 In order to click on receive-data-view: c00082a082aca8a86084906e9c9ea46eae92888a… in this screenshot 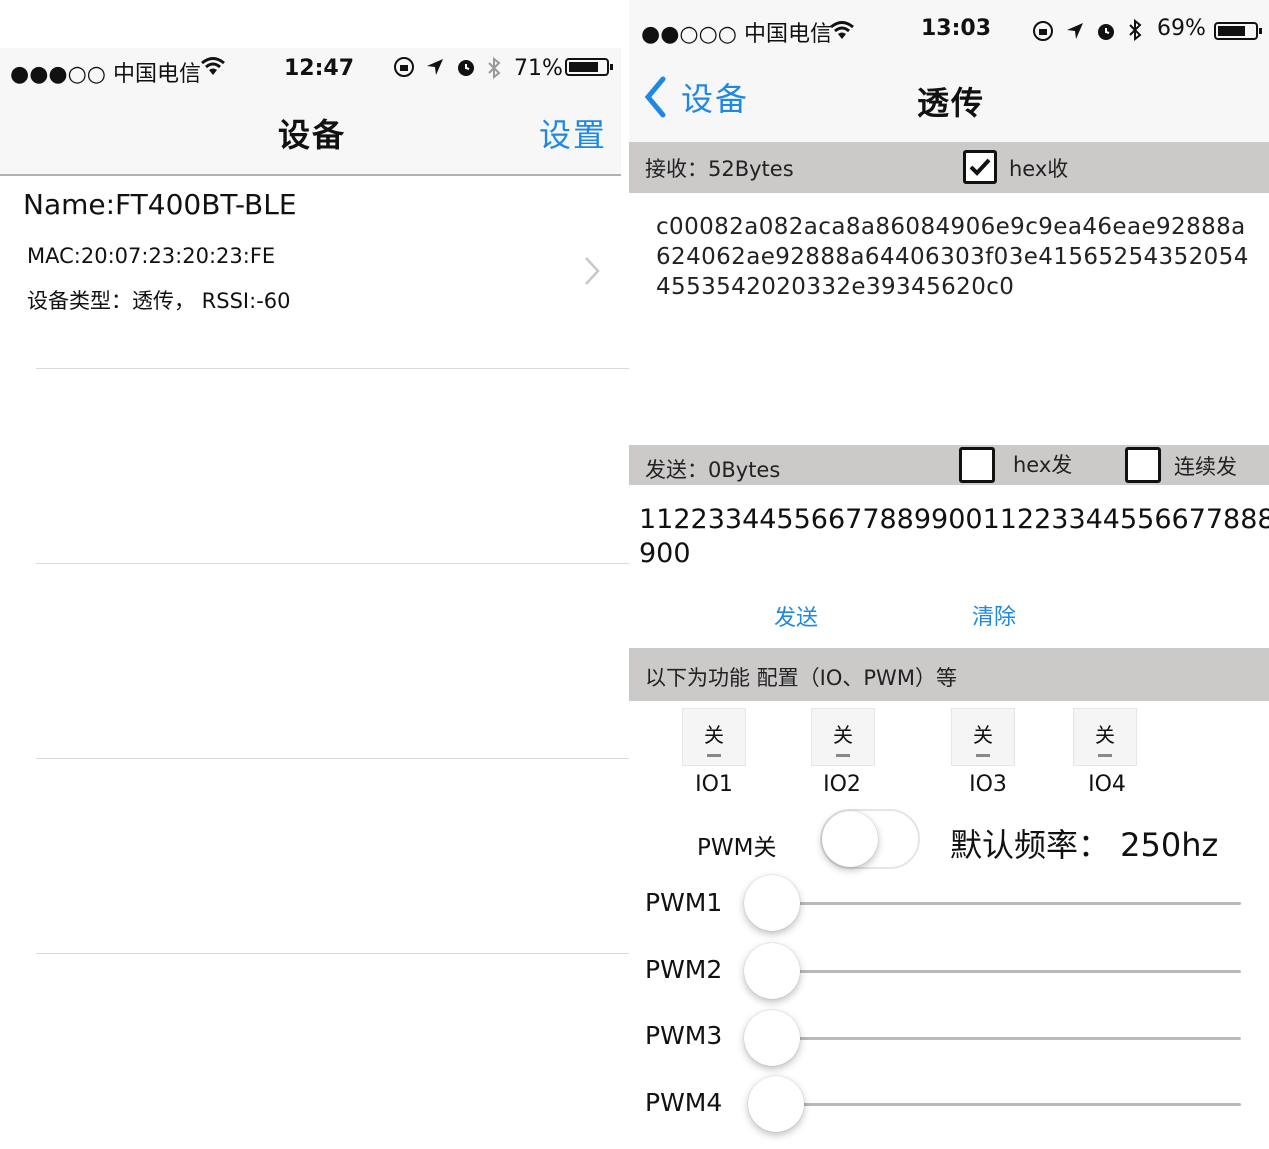, I will do `click(956, 257)`.